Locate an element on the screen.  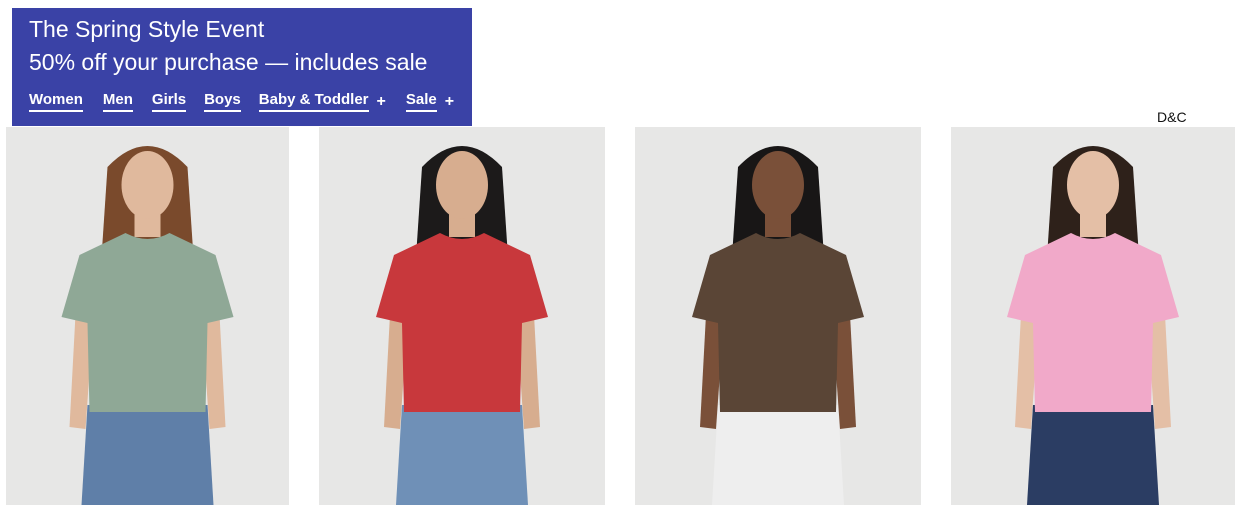
nav-link-girls: Girls is located at coordinates (169, 101).